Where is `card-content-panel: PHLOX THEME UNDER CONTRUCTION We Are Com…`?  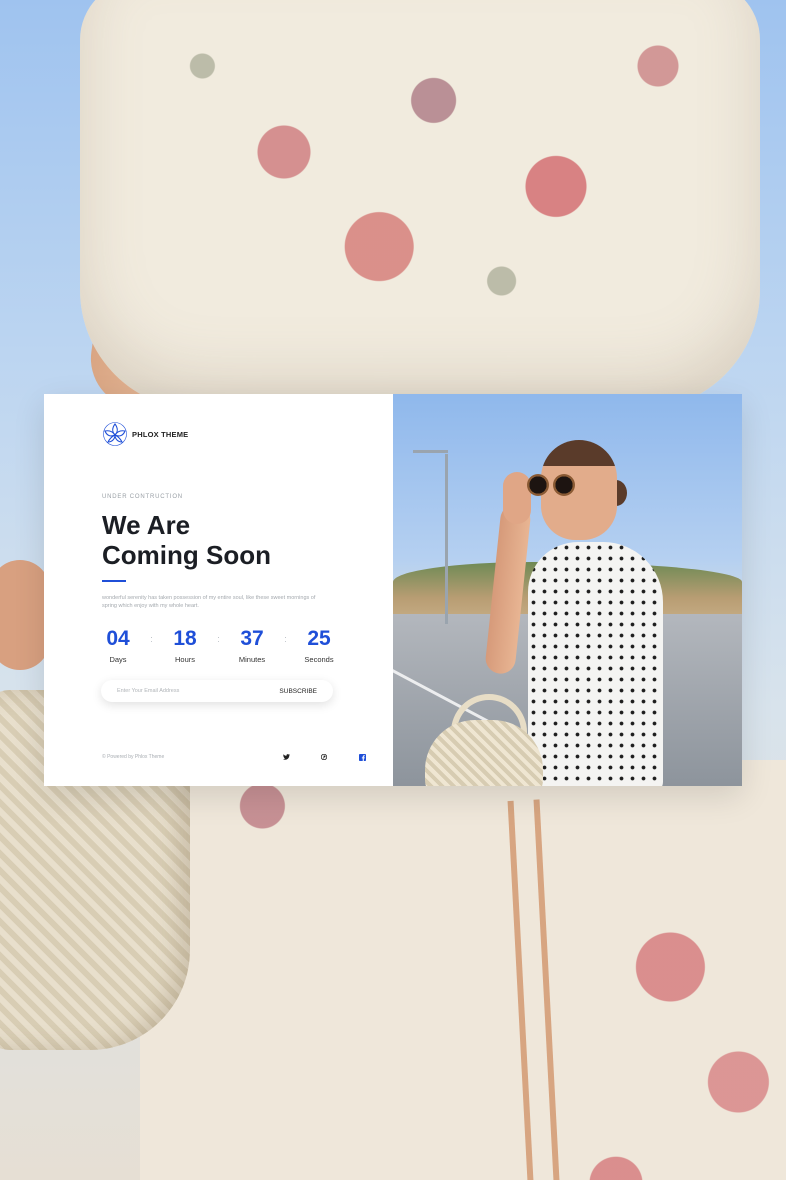 card-content-panel: PHLOX THEME UNDER CONTRUCTION We Are Com… is located at coordinates (218, 590).